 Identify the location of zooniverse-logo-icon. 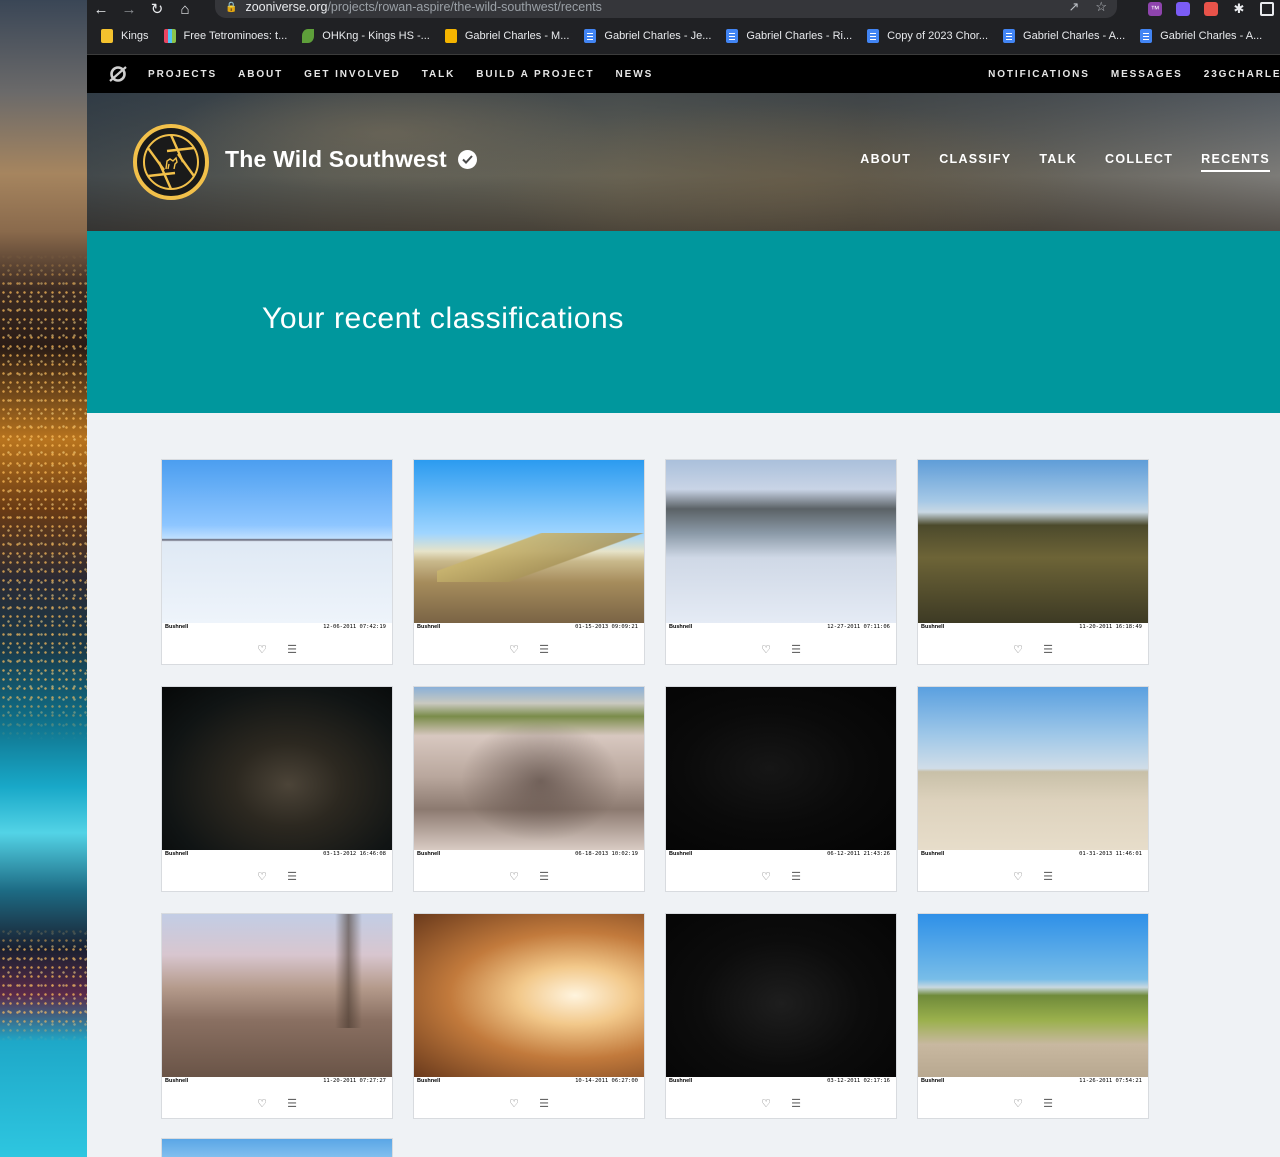
(118, 74).